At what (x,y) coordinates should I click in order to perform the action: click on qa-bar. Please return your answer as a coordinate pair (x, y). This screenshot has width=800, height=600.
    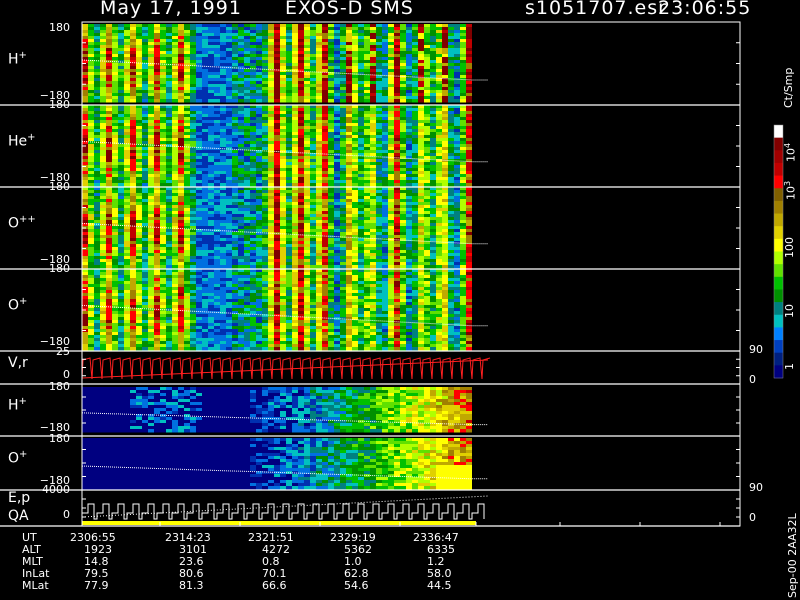
    Looking at the image, I should click on (279, 523).